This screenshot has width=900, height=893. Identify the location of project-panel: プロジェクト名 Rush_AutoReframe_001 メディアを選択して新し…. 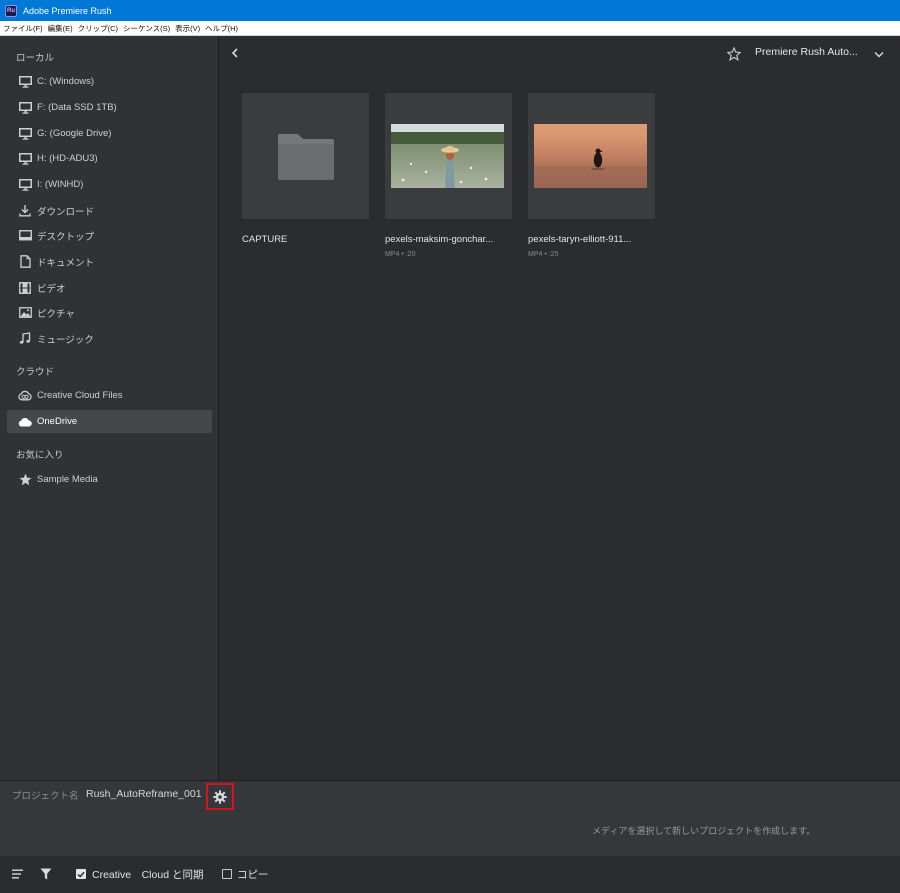
(450, 818).